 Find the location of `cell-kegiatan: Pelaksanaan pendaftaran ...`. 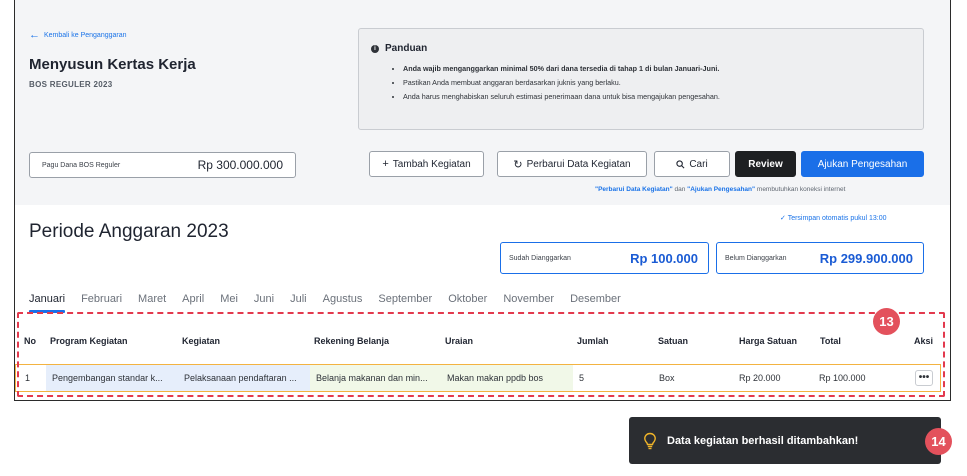

cell-kegiatan: Pelaksanaan pendaftaran ... is located at coordinates (244, 378).